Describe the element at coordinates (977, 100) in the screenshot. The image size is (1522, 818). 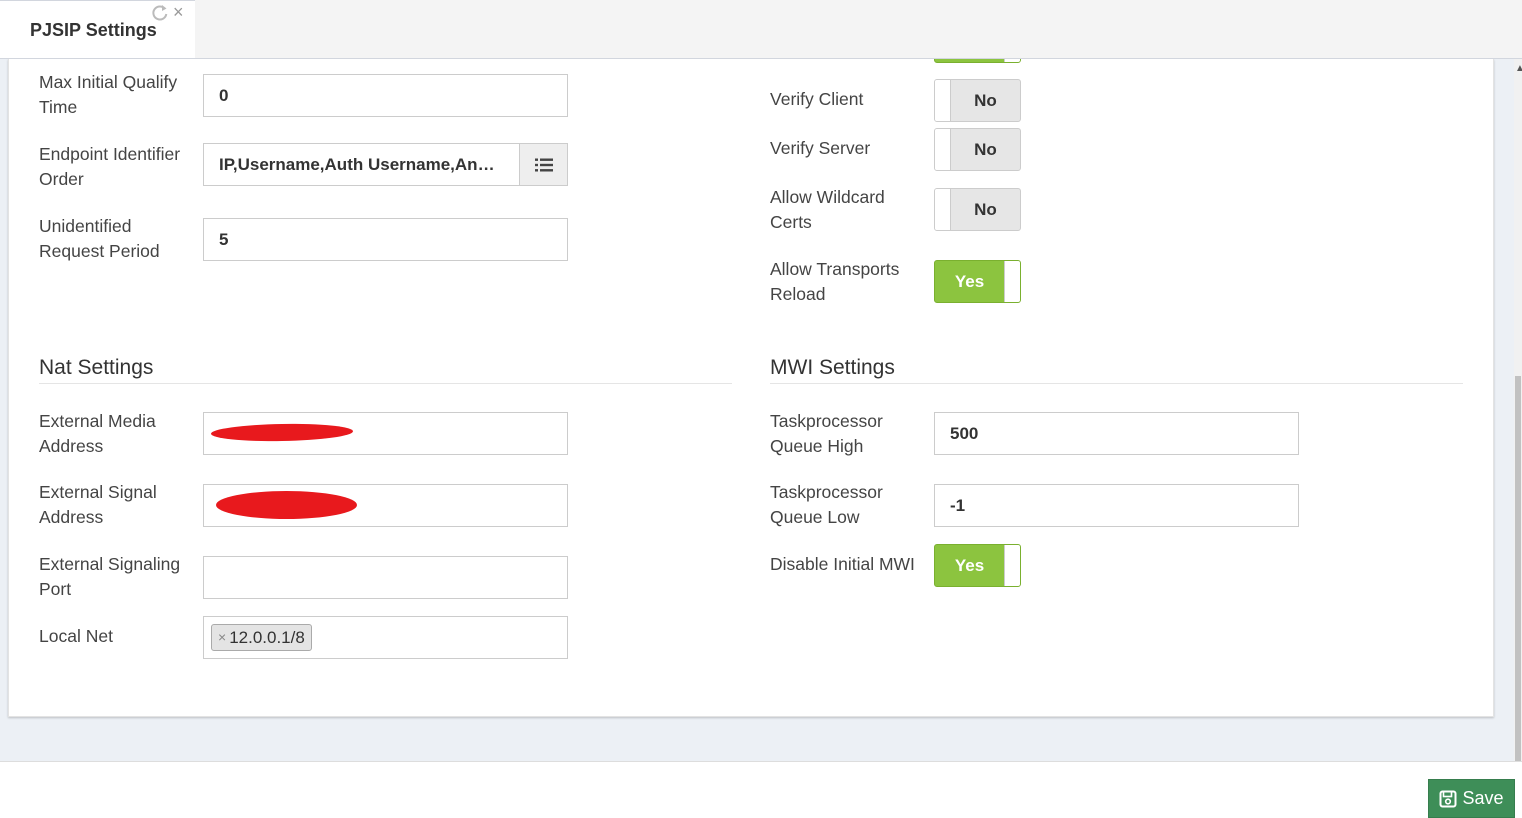
I see `verify-client-toggle: No` at that location.